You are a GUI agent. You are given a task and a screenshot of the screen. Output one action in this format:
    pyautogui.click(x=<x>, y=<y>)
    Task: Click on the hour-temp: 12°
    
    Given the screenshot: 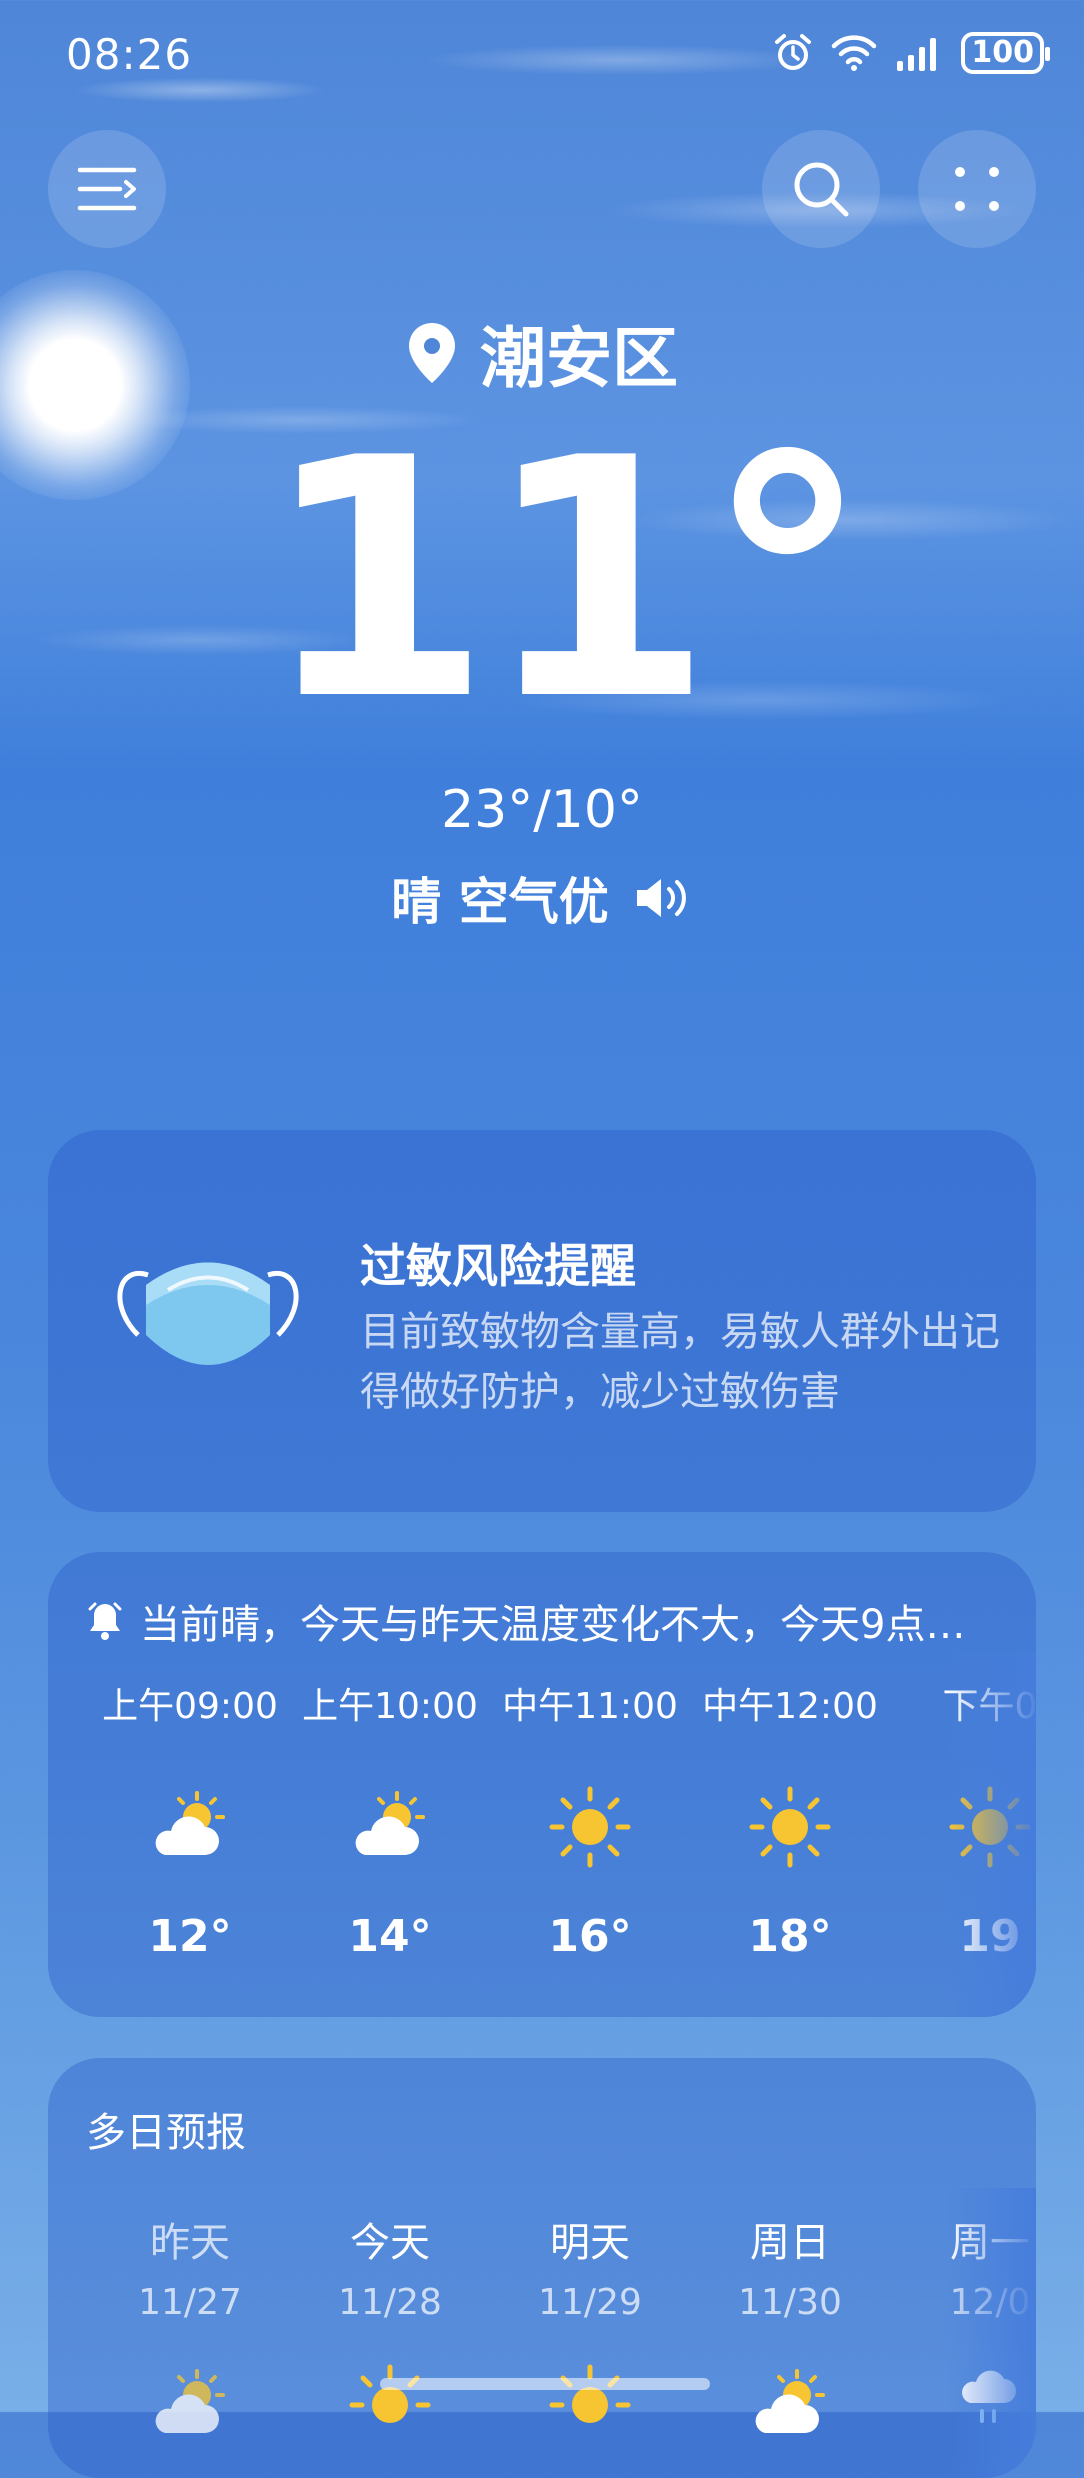 What is the action you would take?
    pyautogui.click(x=190, y=1936)
    